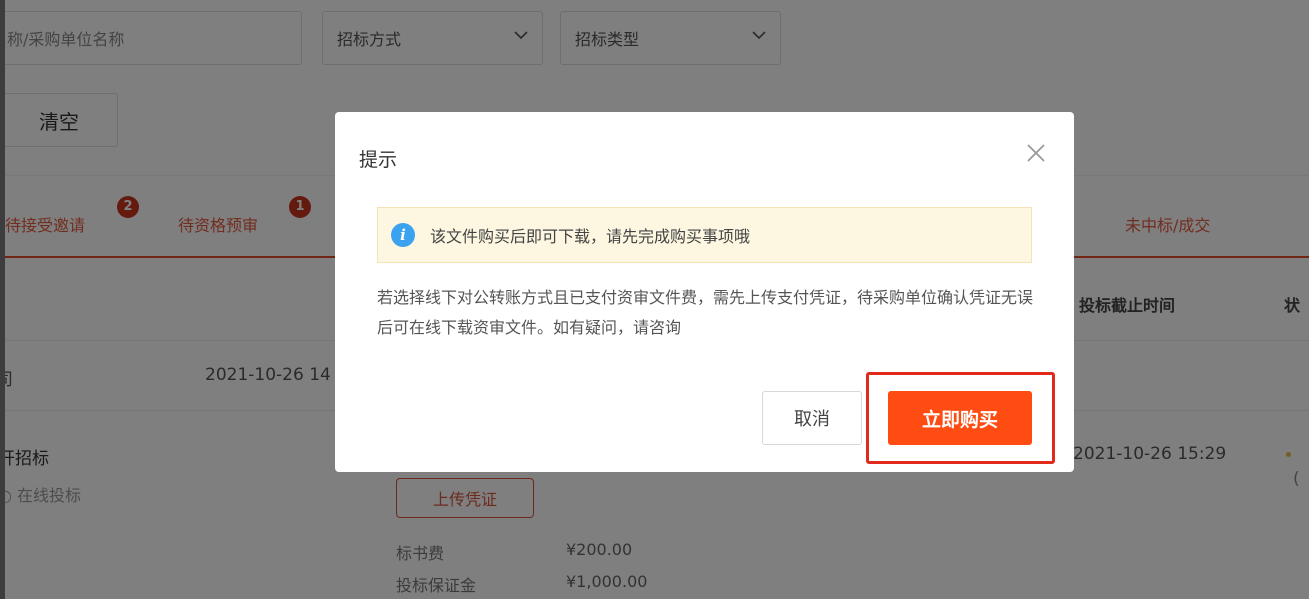 The width and height of the screenshot is (1309, 599). I want to click on info-alert-text: 该文件购买后即可下载，请先完成购买事项哦, so click(590, 236).